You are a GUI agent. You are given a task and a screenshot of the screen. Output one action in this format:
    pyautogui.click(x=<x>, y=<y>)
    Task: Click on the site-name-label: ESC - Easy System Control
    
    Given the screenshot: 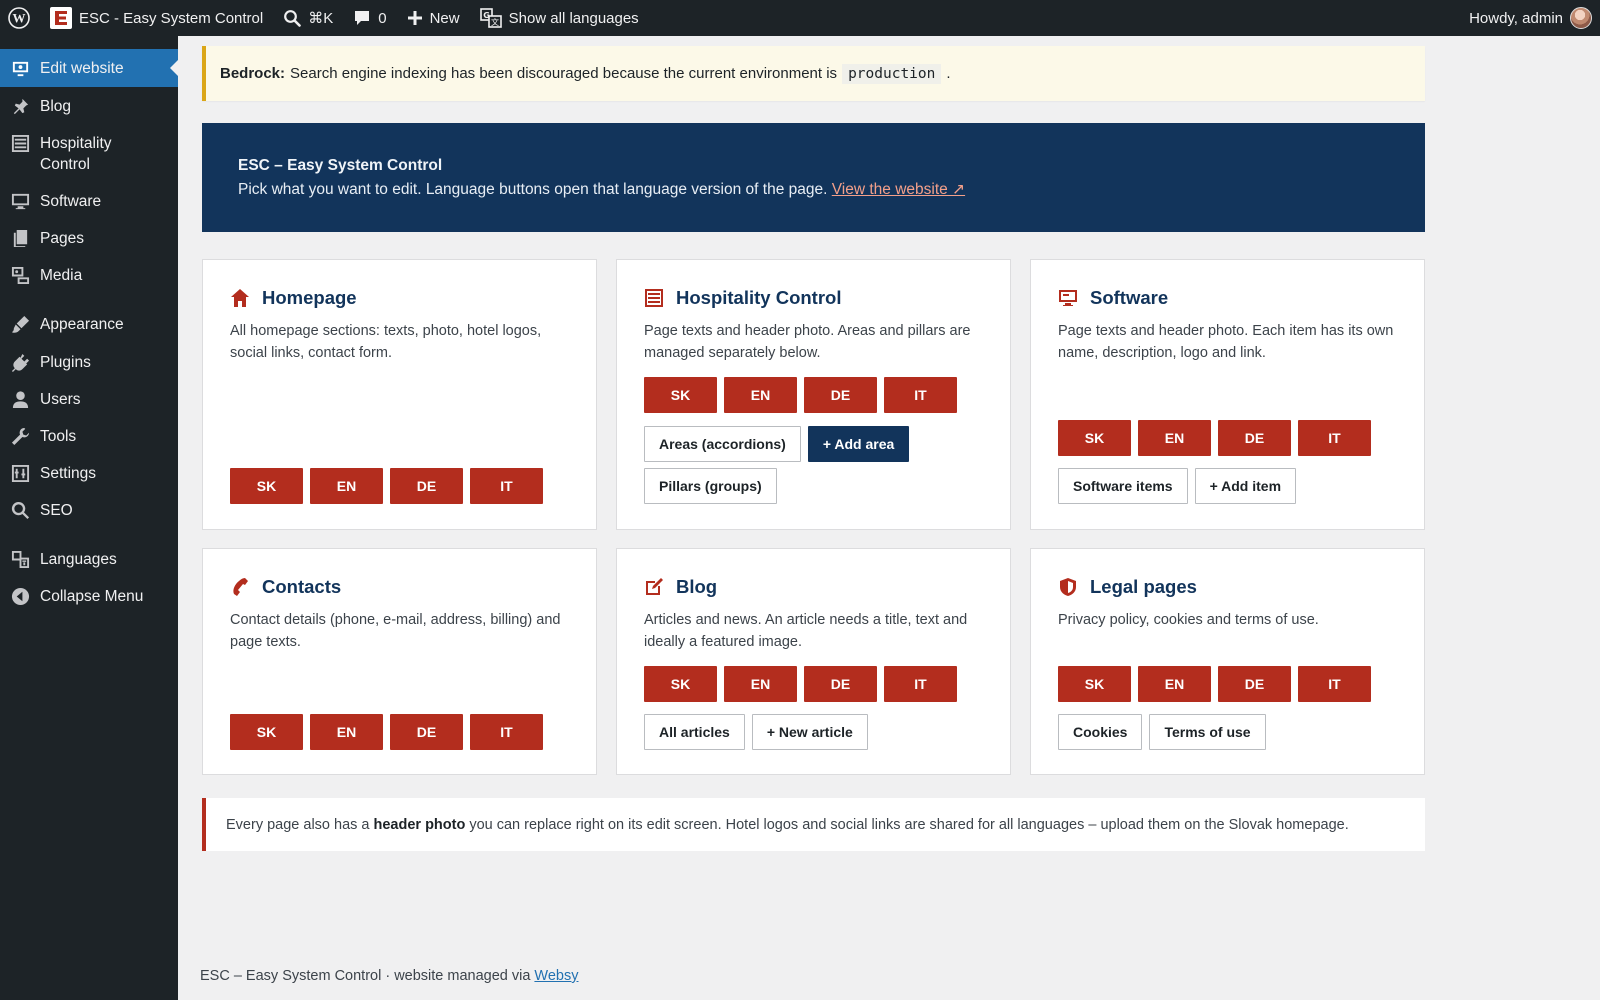 What is the action you would take?
    pyautogui.click(x=171, y=18)
    